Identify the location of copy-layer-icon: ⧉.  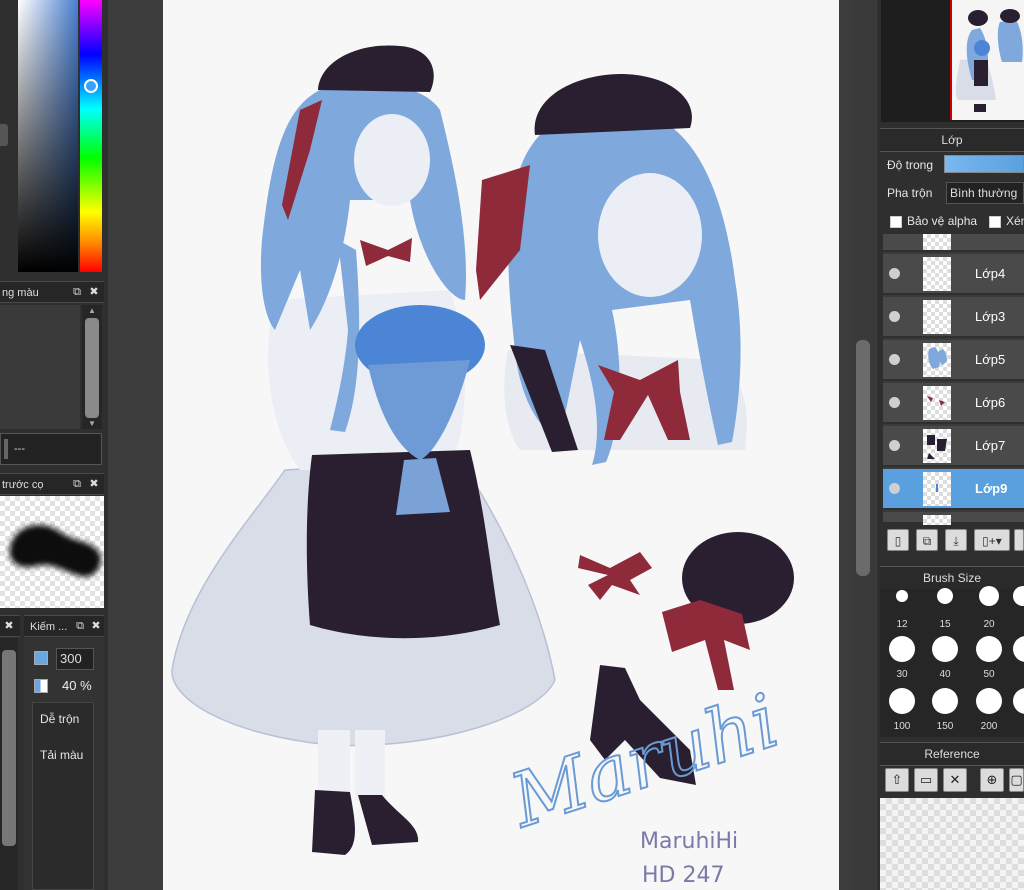
(927, 541).